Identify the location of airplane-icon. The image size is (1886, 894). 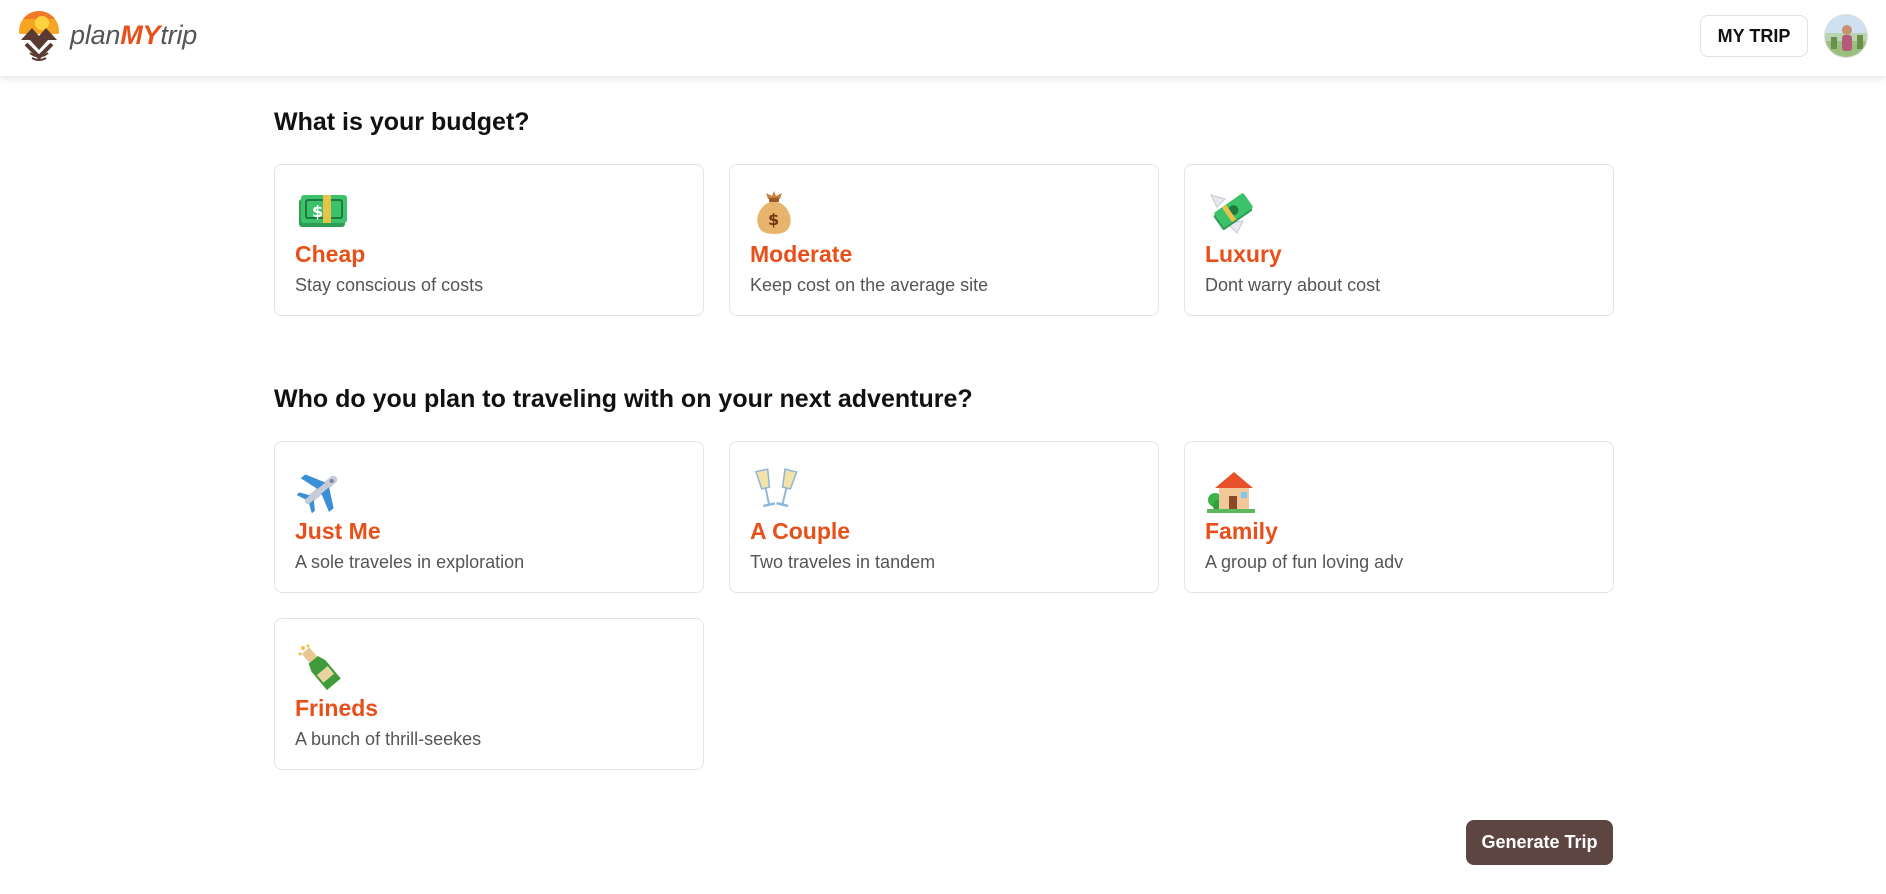
(324, 490).